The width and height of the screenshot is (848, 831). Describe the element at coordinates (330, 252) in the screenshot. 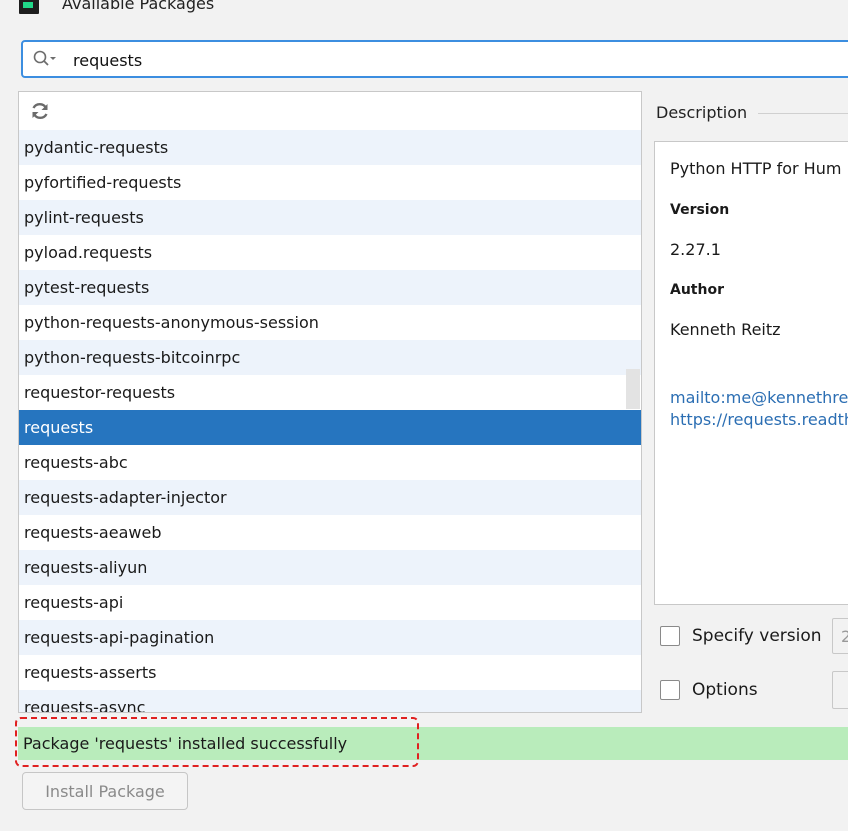

I see `package-list-item: pyload.requests` at that location.